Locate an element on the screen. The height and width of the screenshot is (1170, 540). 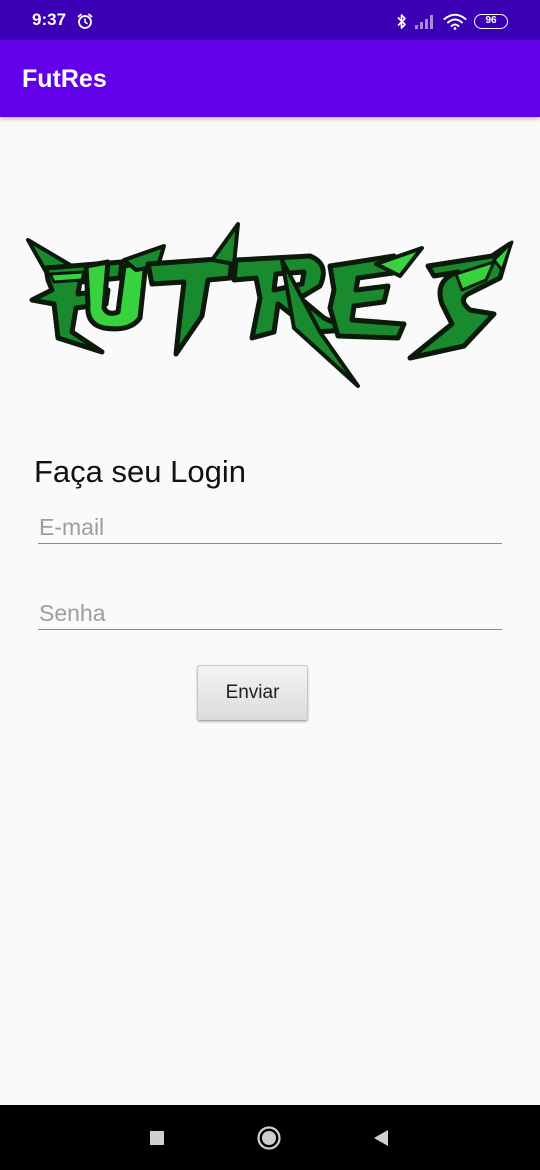
home-icon is located at coordinates (269, 1138).